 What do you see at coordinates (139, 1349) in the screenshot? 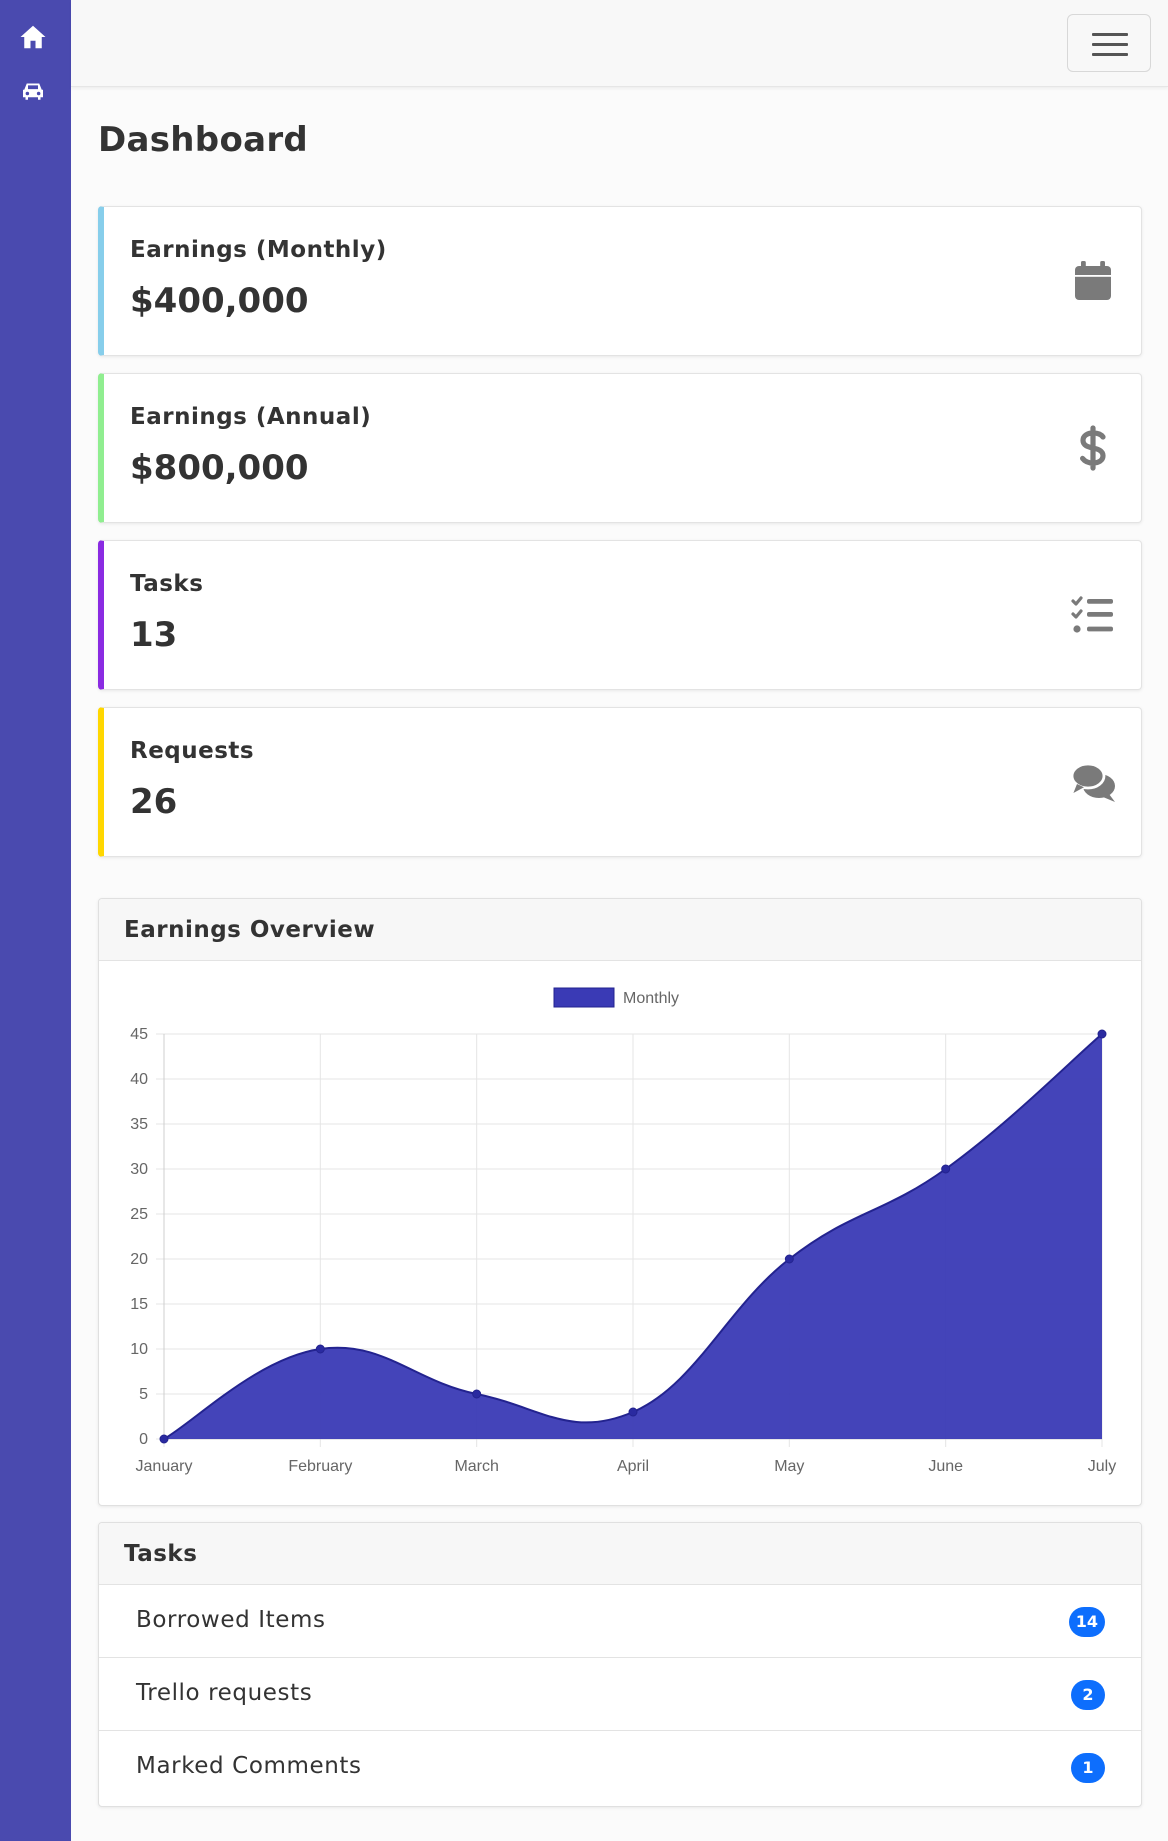
I see `y-tick-label: 10` at bounding box center [139, 1349].